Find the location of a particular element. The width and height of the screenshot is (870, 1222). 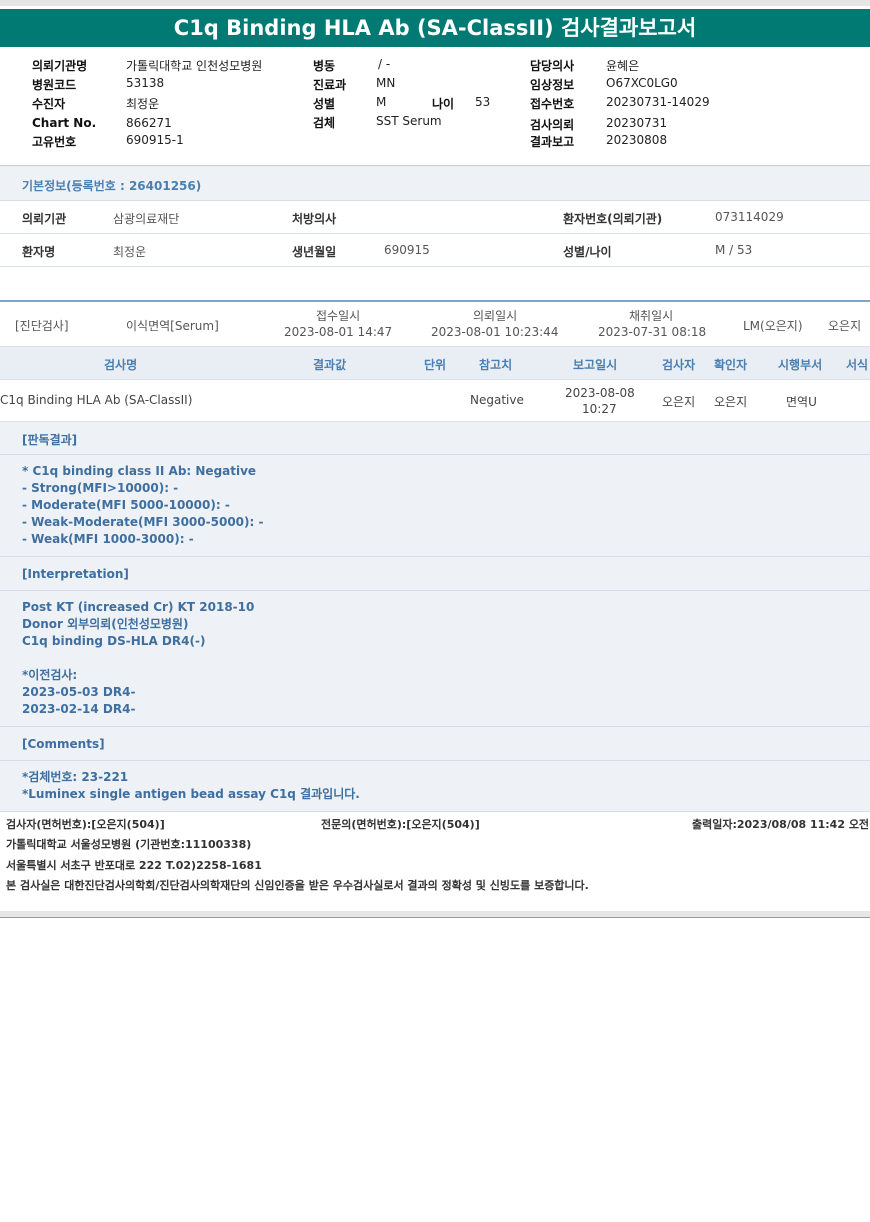

ward-label: 병동 is located at coordinates (324, 66).